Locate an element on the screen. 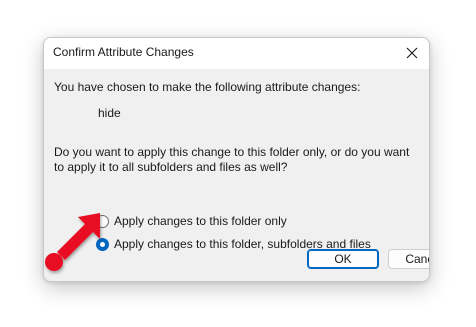 The image size is (476, 327). attribute-change-item: hide is located at coordinates (109, 113).